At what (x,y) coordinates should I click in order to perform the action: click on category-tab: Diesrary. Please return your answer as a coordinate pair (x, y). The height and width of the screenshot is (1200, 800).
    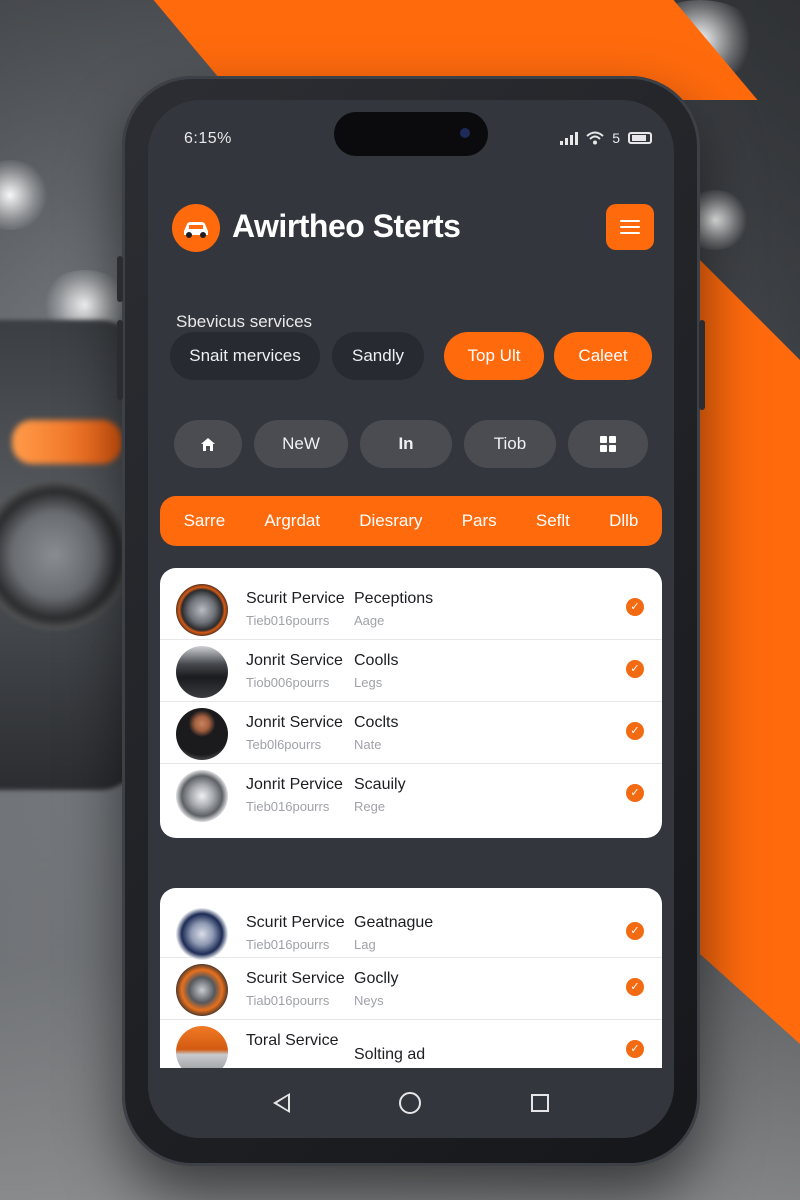
    Looking at the image, I should click on (390, 521).